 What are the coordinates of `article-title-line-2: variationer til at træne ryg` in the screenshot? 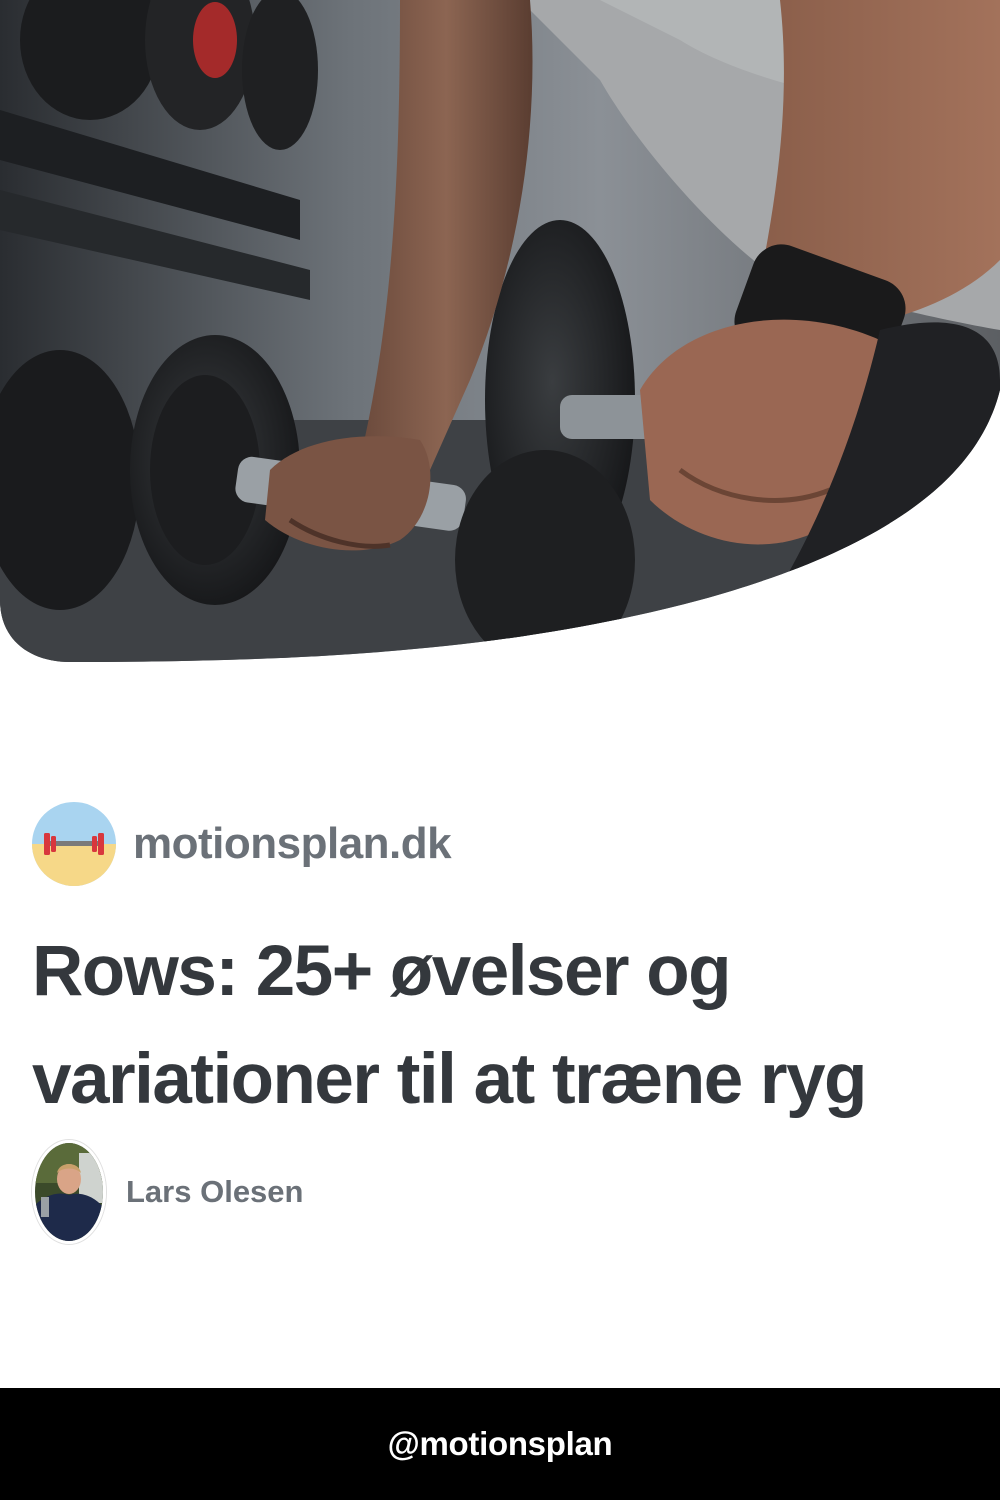 It's located at (449, 1079).